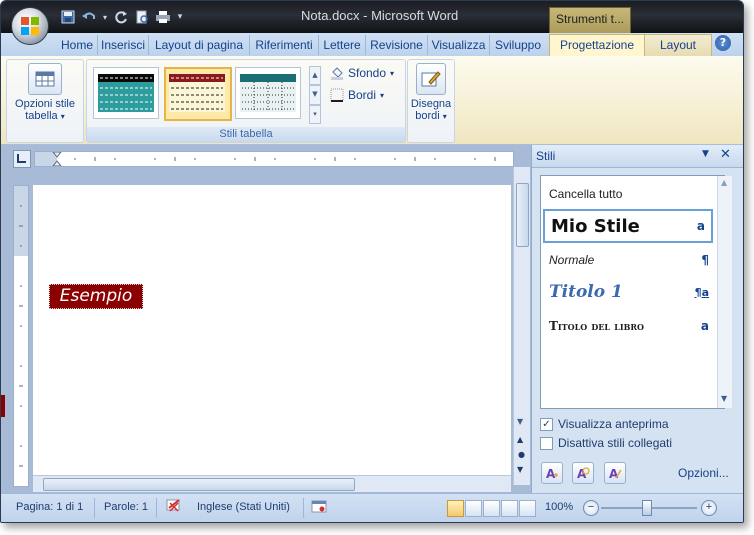  What do you see at coordinates (362, 73) in the screenshot?
I see `sfondo-button: Sfondo ▾` at bounding box center [362, 73].